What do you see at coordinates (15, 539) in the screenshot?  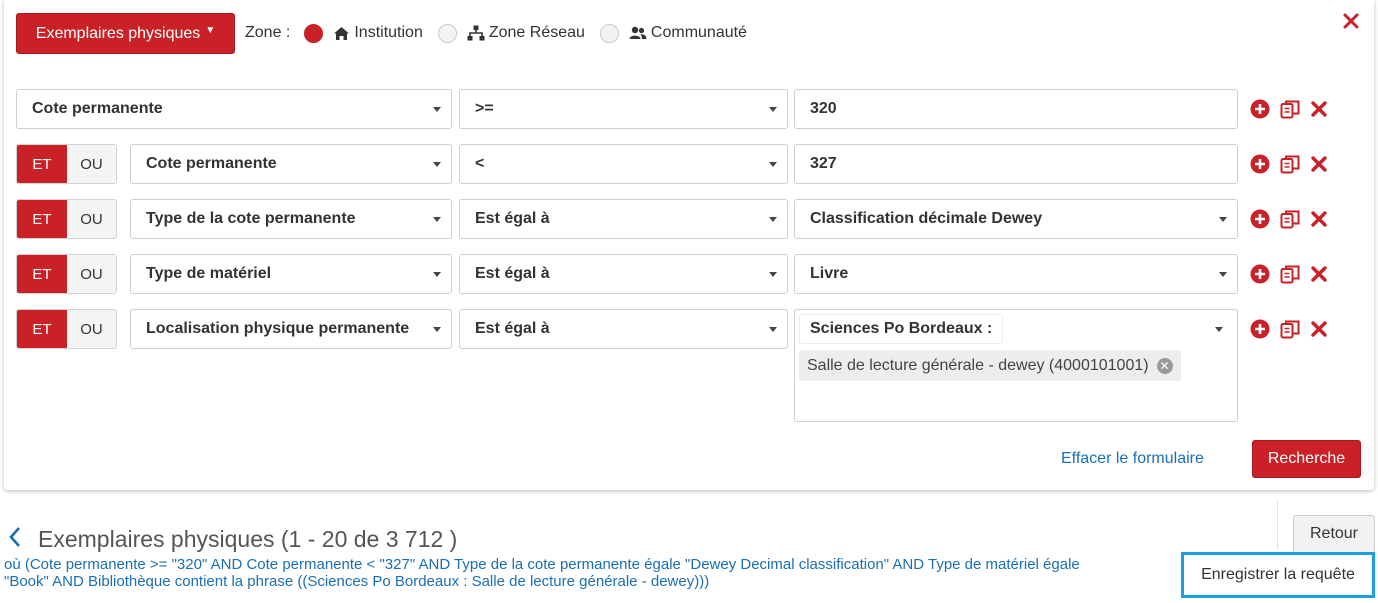 I see `chevron-left-icon` at bounding box center [15, 539].